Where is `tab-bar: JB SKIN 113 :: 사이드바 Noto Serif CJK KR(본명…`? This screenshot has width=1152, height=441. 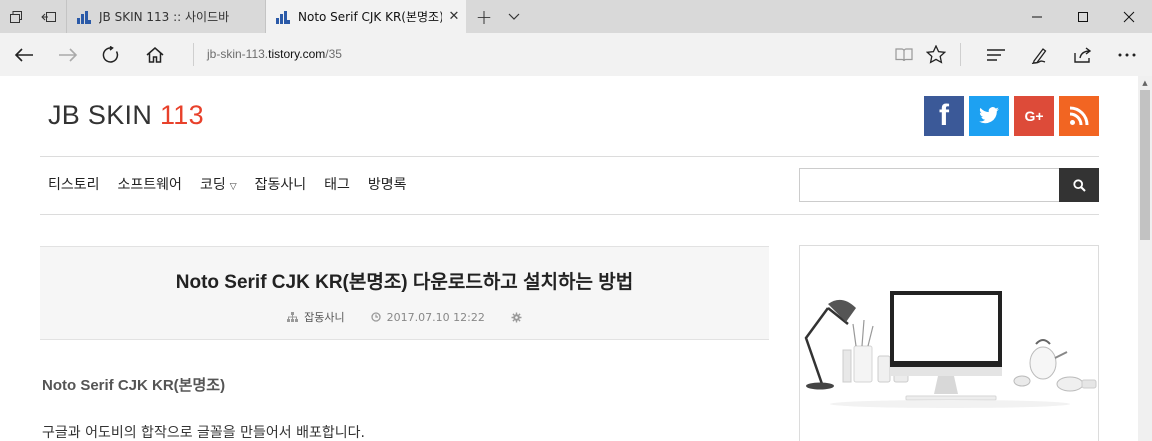 tab-bar: JB SKIN 113 :: 사이드바 Noto Serif CJK KR(본명… is located at coordinates (576, 16).